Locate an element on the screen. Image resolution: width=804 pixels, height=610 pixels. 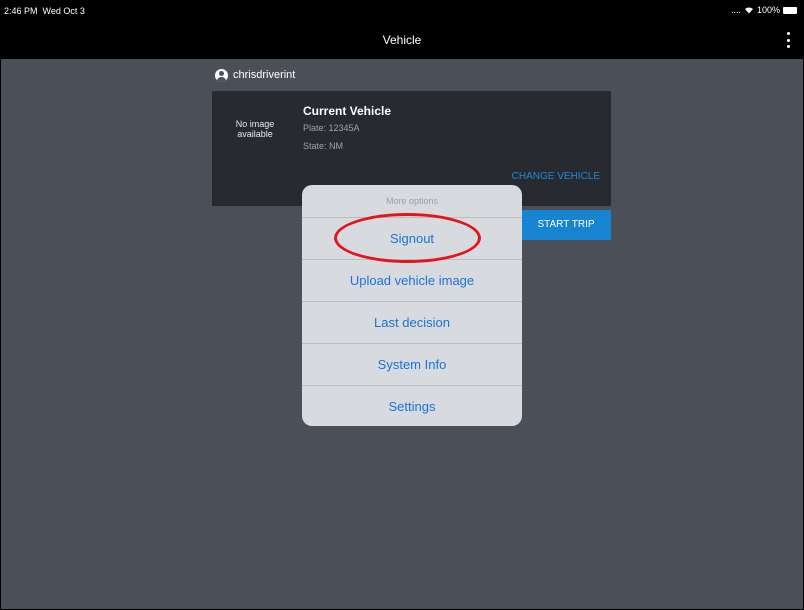
battery-percent: 100% is located at coordinates (768, 10).